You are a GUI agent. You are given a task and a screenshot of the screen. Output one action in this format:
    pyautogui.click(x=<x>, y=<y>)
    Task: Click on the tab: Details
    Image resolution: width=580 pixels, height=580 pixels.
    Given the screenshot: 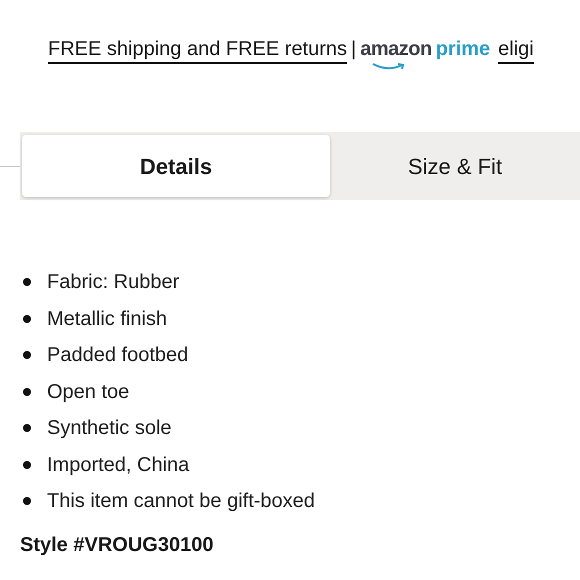 What is the action you would take?
    pyautogui.click(x=176, y=166)
    